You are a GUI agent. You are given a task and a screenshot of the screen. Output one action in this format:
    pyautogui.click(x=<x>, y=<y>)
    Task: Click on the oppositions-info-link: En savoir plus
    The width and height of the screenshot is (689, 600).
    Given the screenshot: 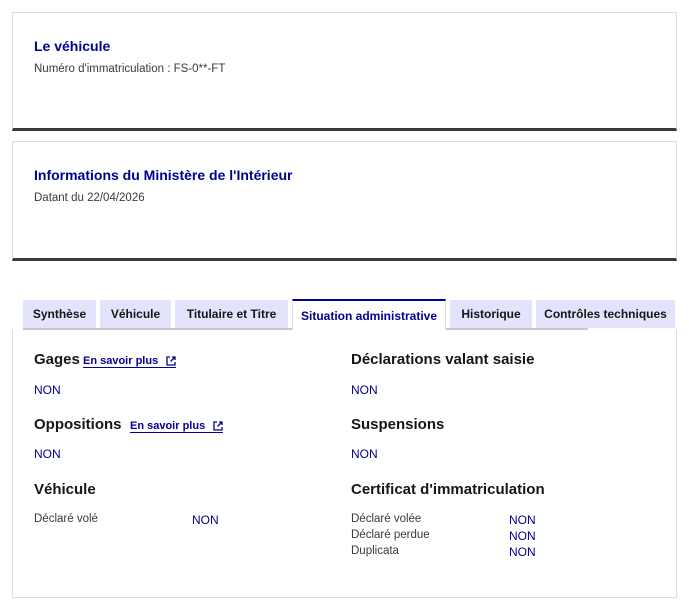 What is the action you would take?
    pyautogui.click(x=177, y=426)
    